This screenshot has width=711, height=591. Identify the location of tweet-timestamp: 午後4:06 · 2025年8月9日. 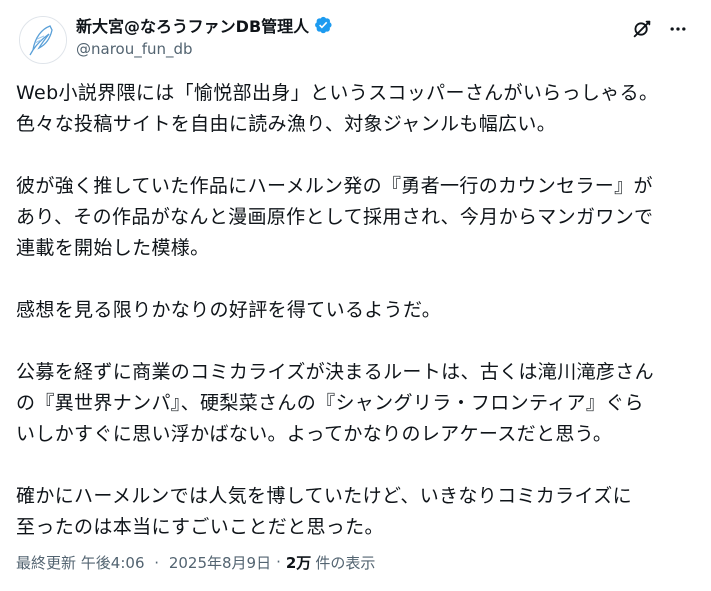
(176, 562).